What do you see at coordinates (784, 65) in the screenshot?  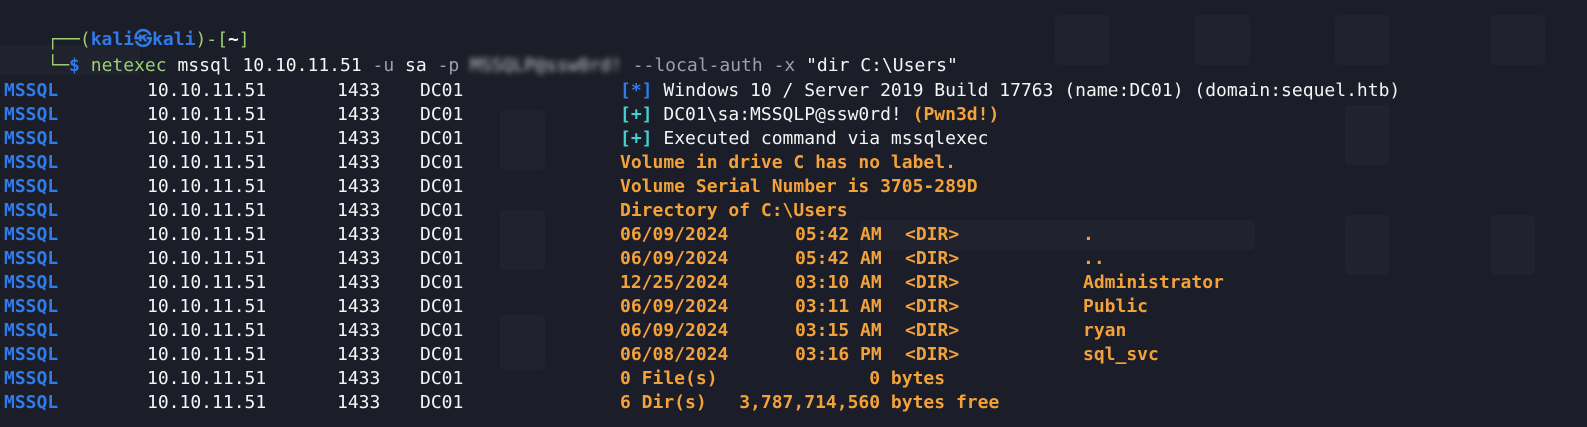 I see `flag-x: -x` at bounding box center [784, 65].